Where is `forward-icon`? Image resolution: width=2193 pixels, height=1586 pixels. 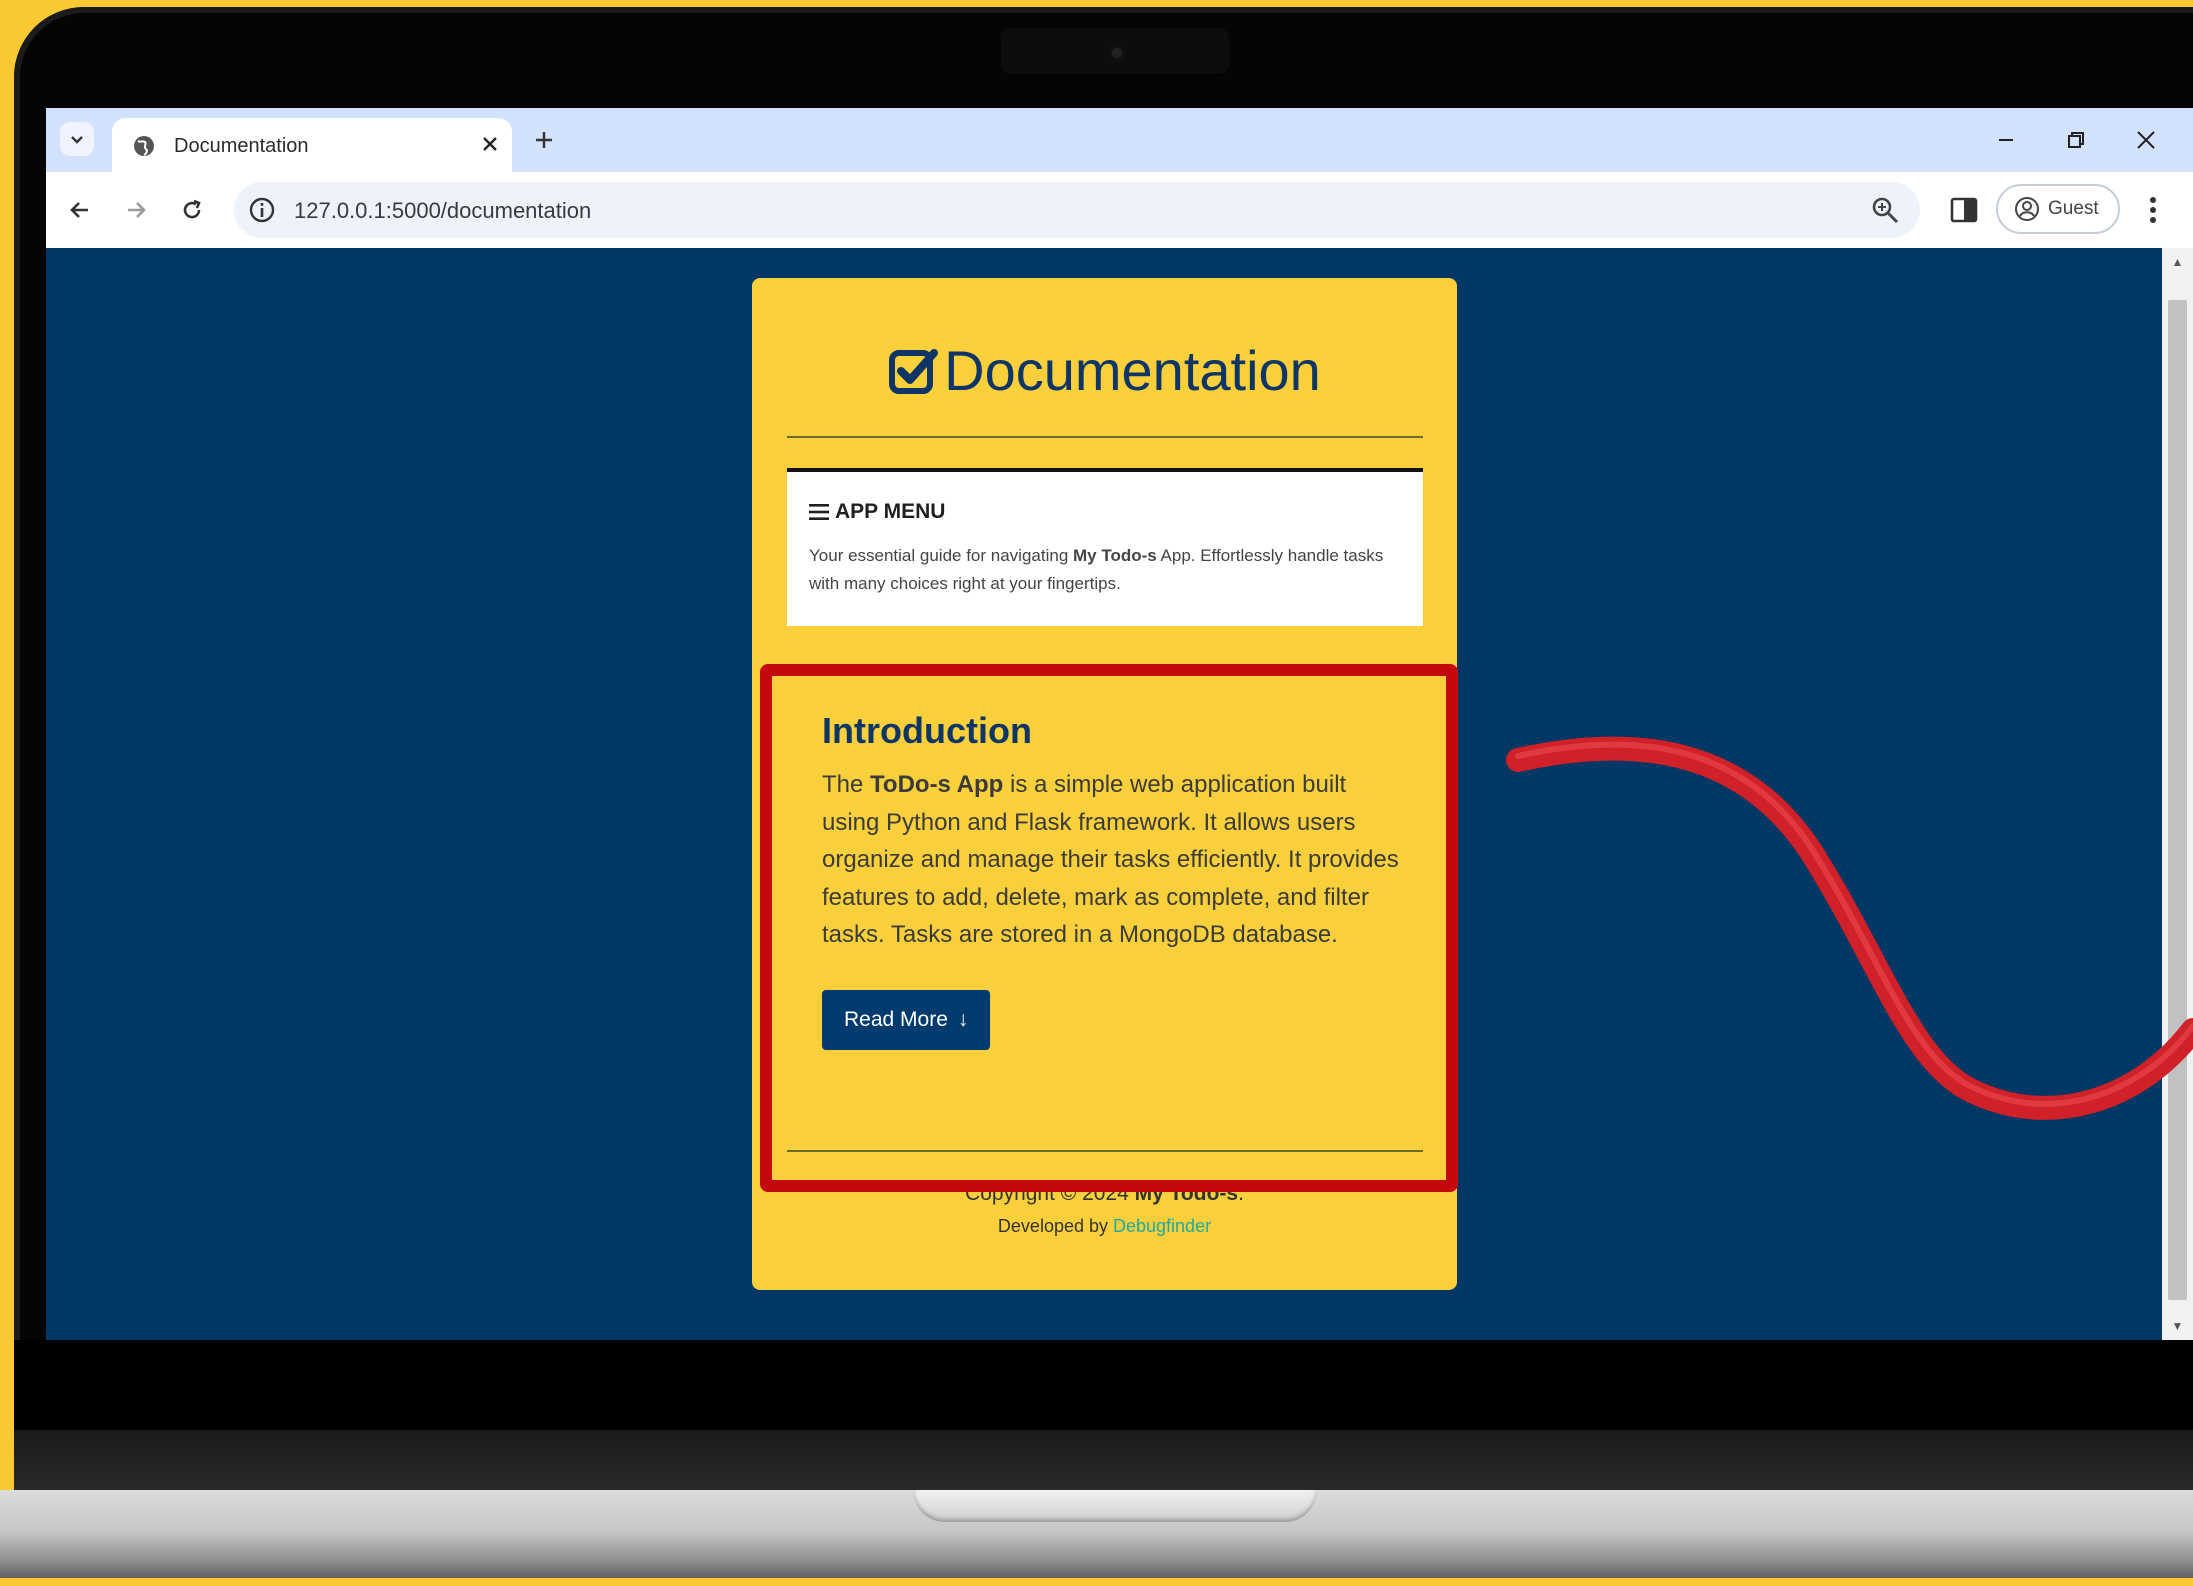
forward-icon is located at coordinates (137, 210).